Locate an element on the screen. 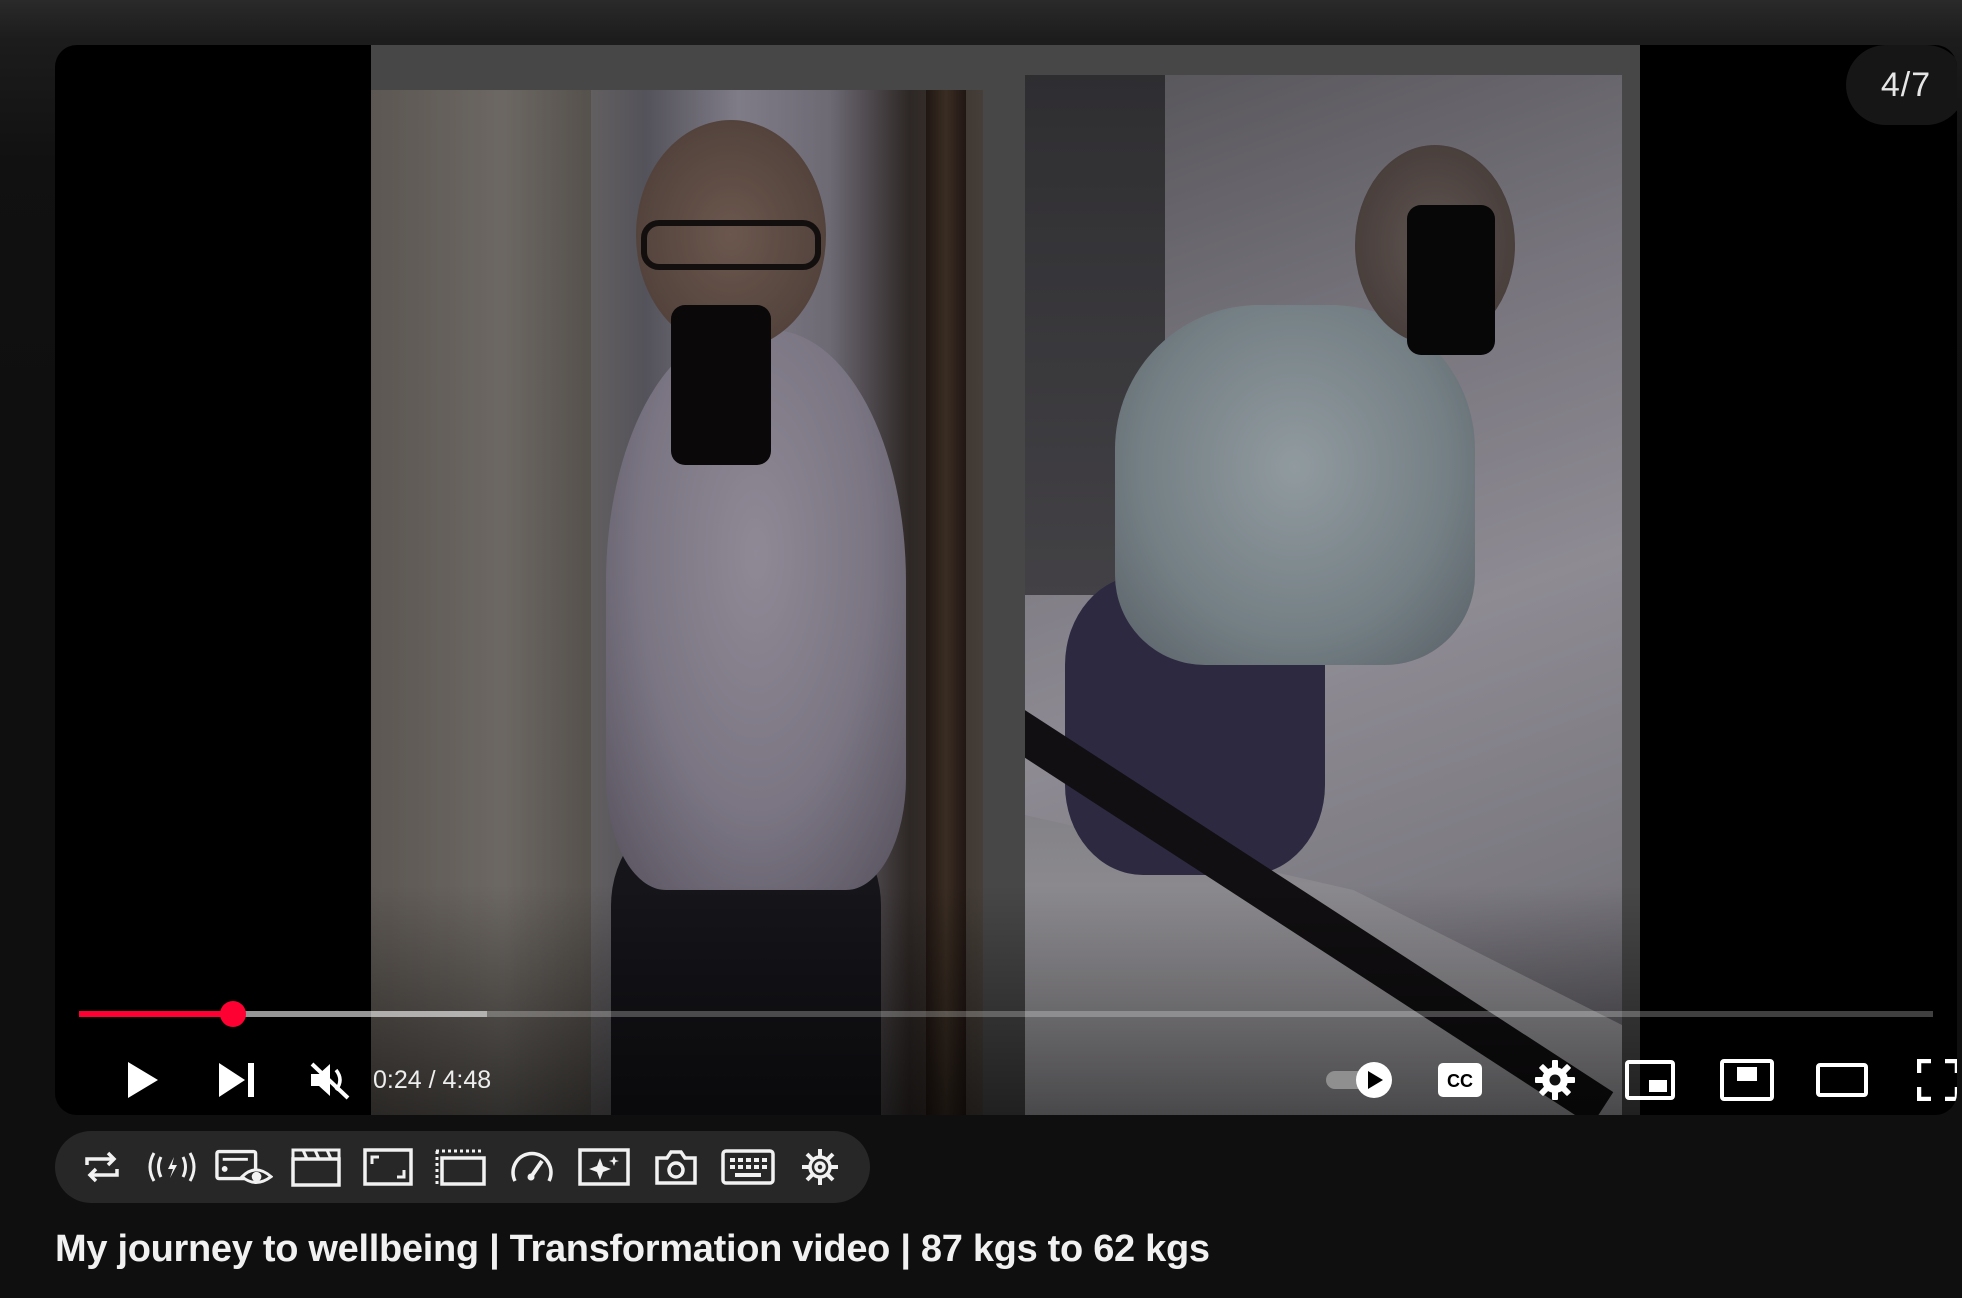  expand-frame-icon is located at coordinates (388, 1167).